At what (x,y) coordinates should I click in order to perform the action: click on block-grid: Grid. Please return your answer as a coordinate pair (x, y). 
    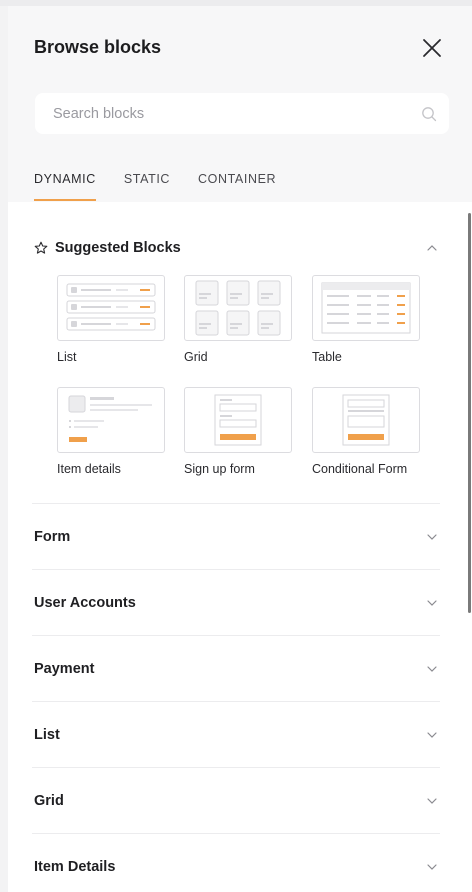
    Looking at the image, I should click on (238, 319).